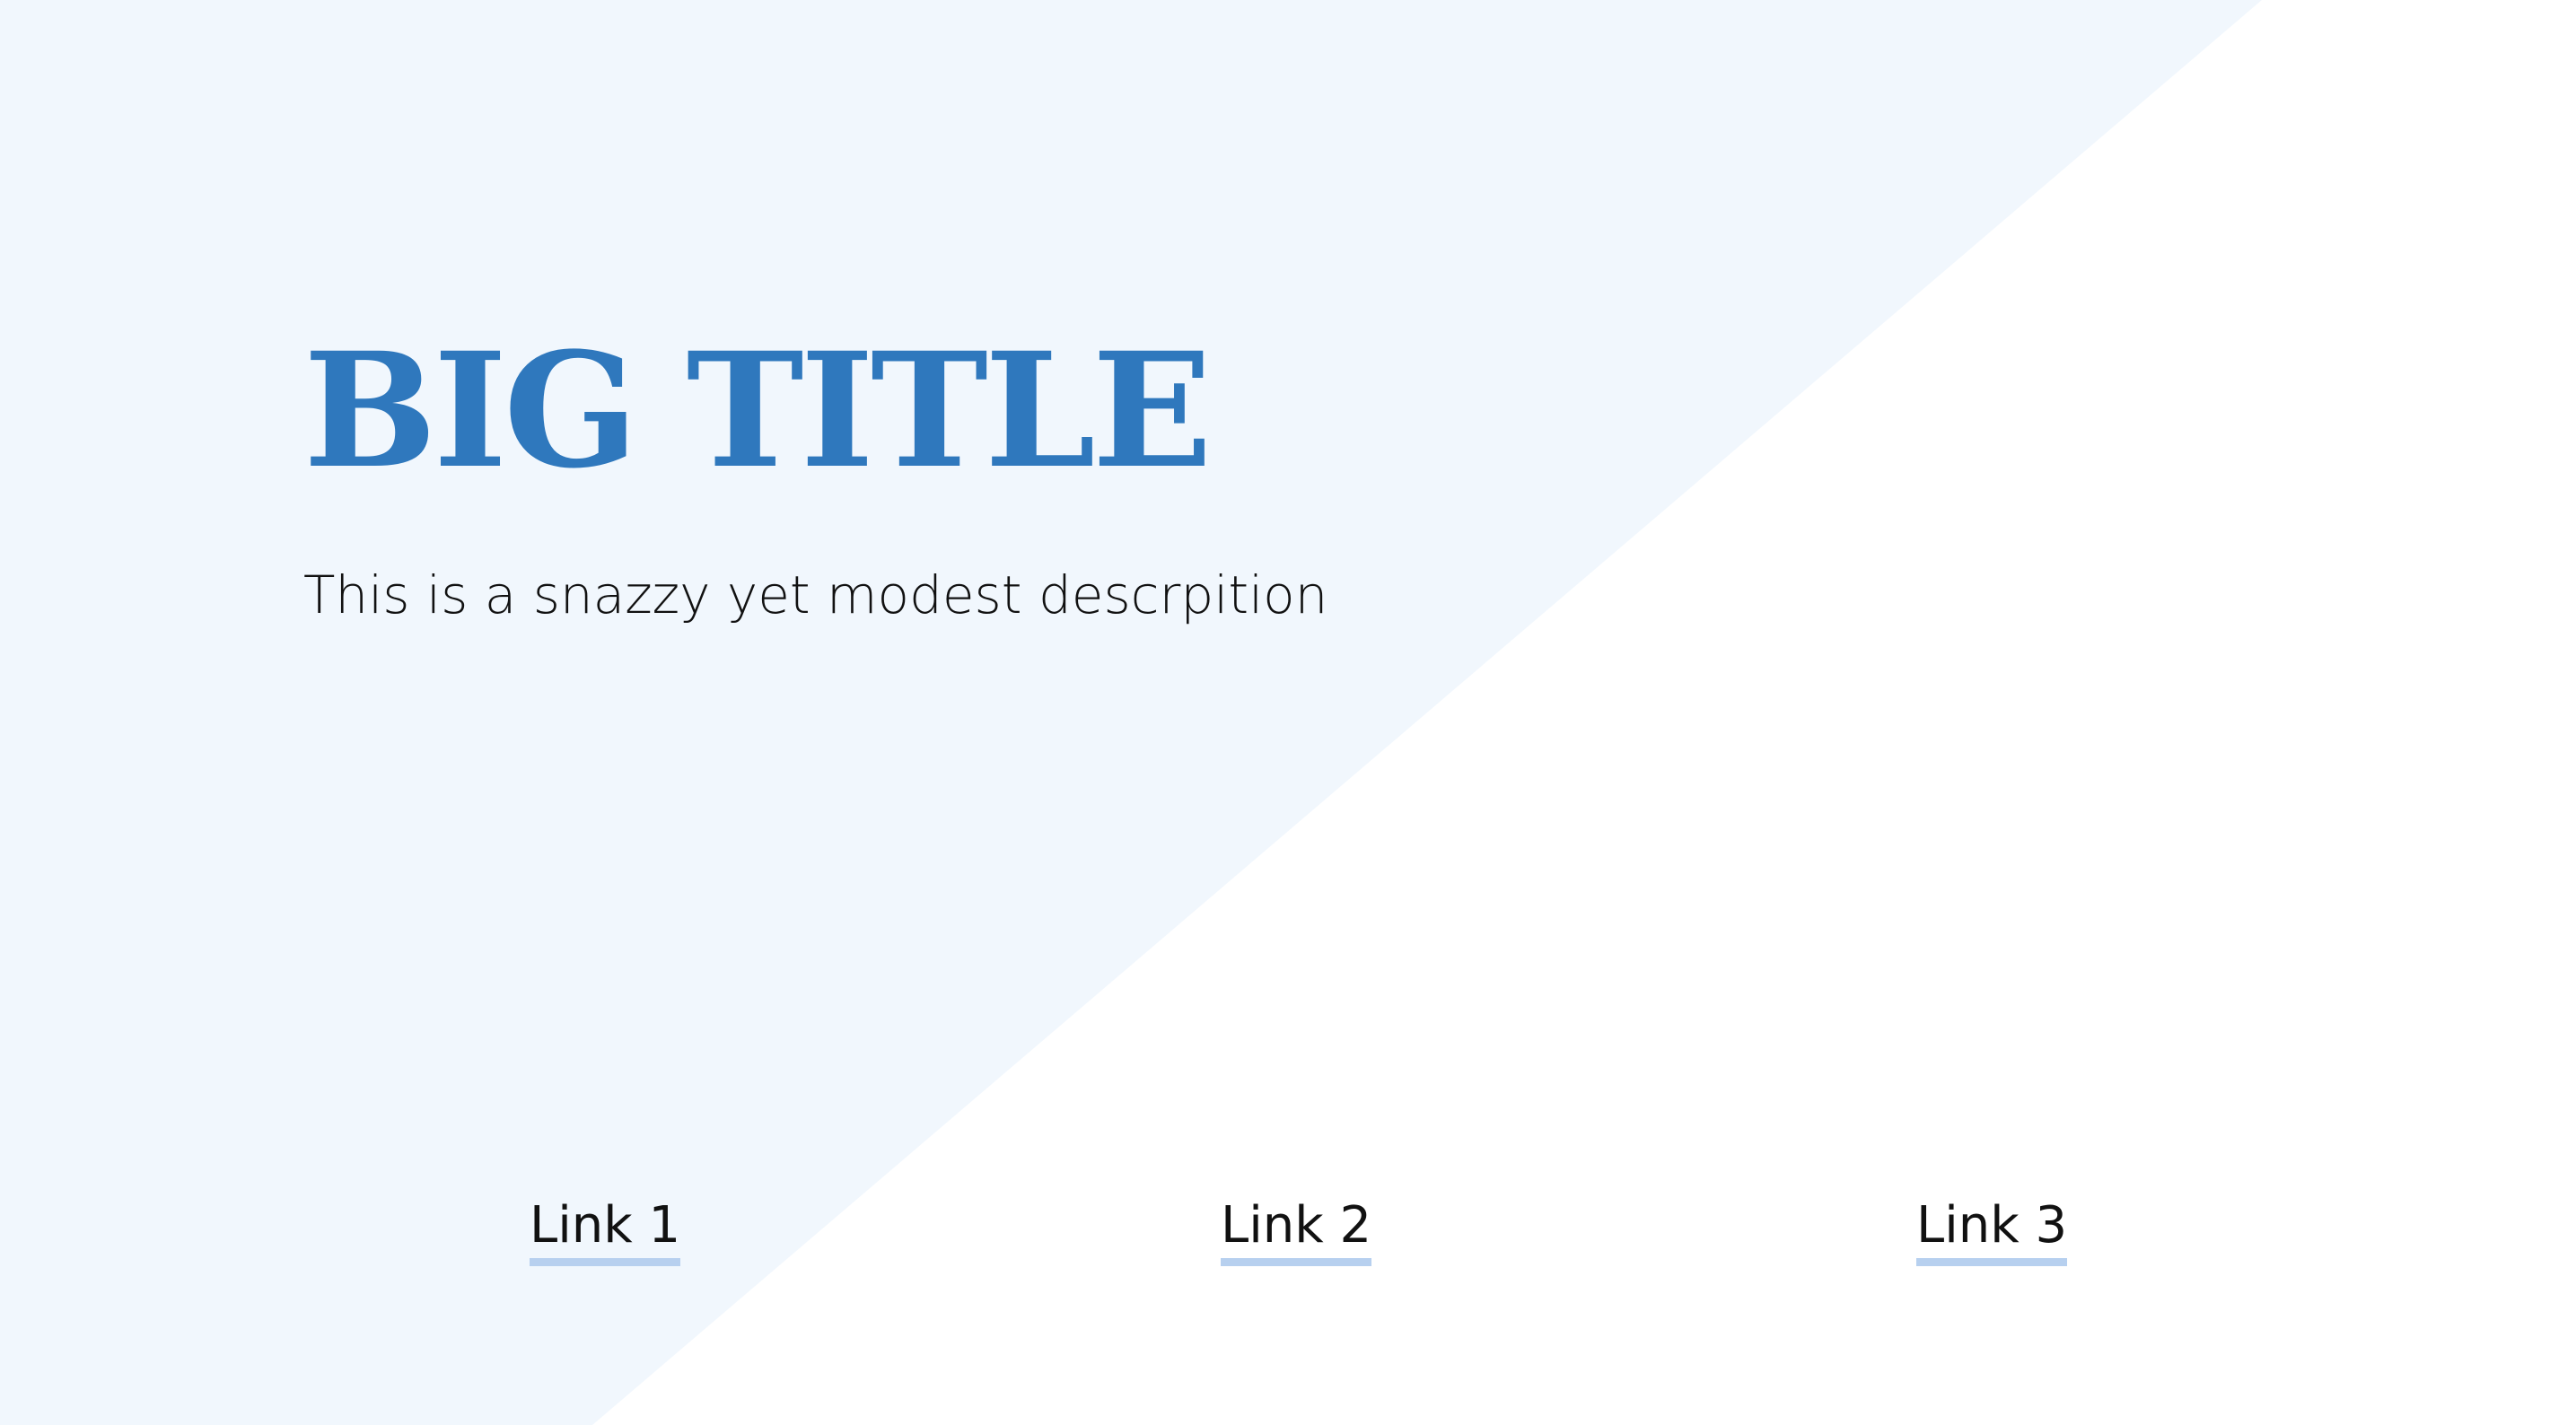  What do you see at coordinates (605, 1233) in the screenshot?
I see `nav-link-1: Link 1` at bounding box center [605, 1233].